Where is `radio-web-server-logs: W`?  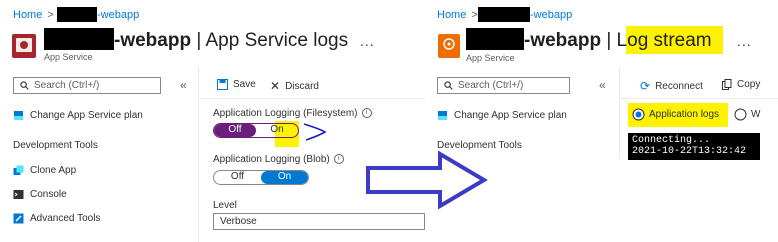 radio-web-server-logs: W is located at coordinates (747, 114).